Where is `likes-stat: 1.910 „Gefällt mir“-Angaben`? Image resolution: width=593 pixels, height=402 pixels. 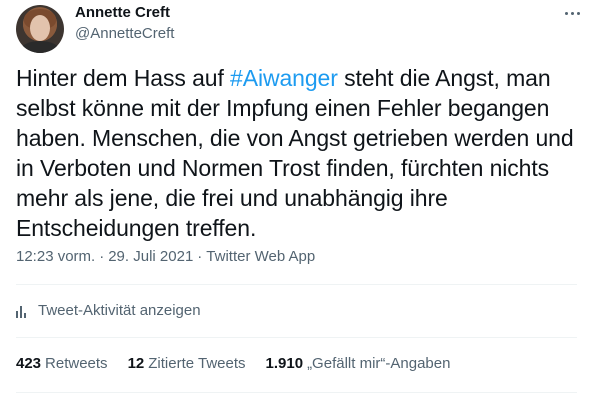
likes-stat: 1.910 „Gefällt mir“-Angaben is located at coordinates (358, 363).